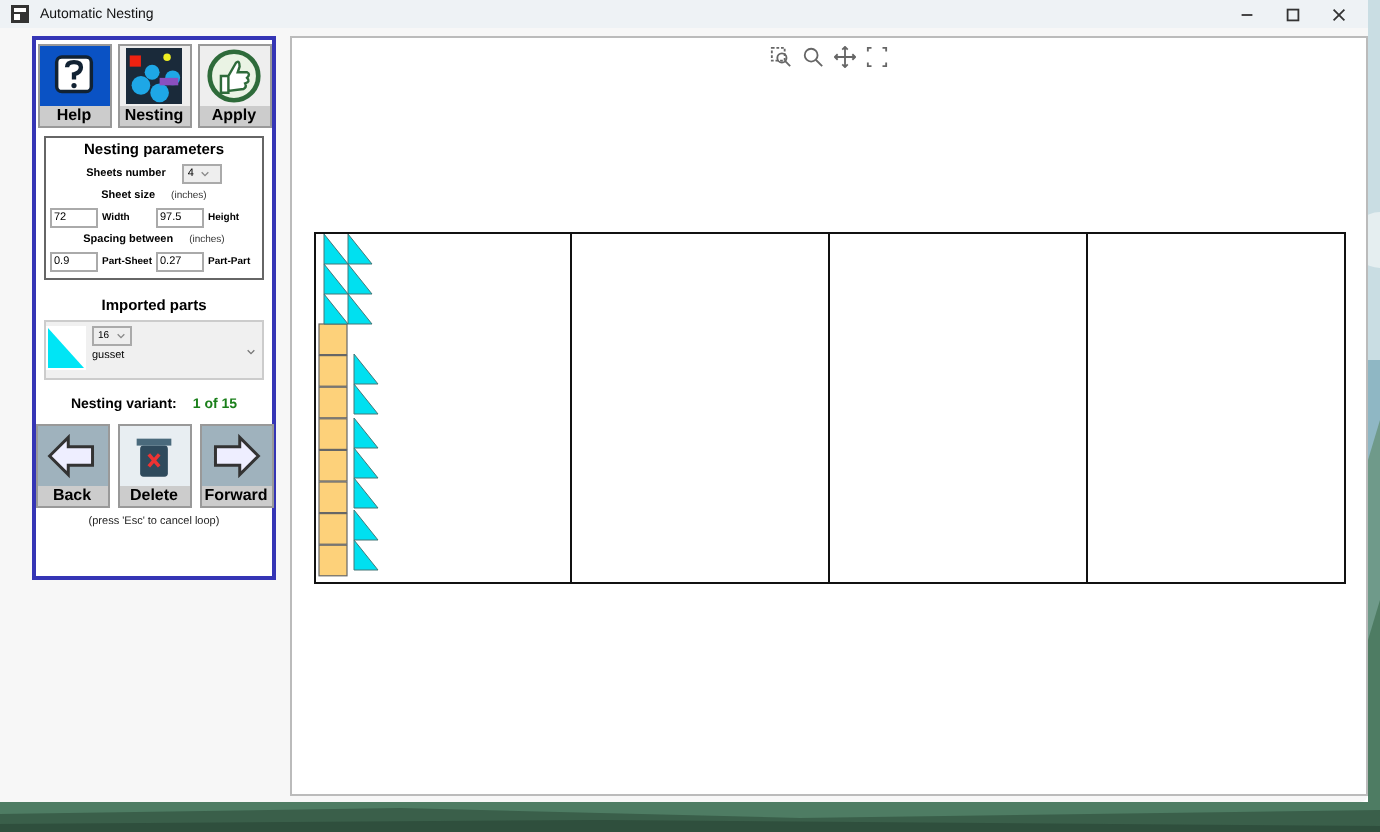  Describe the element at coordinates (154, 466) in the screenshot. I see `nav-button: Delete` at that location.